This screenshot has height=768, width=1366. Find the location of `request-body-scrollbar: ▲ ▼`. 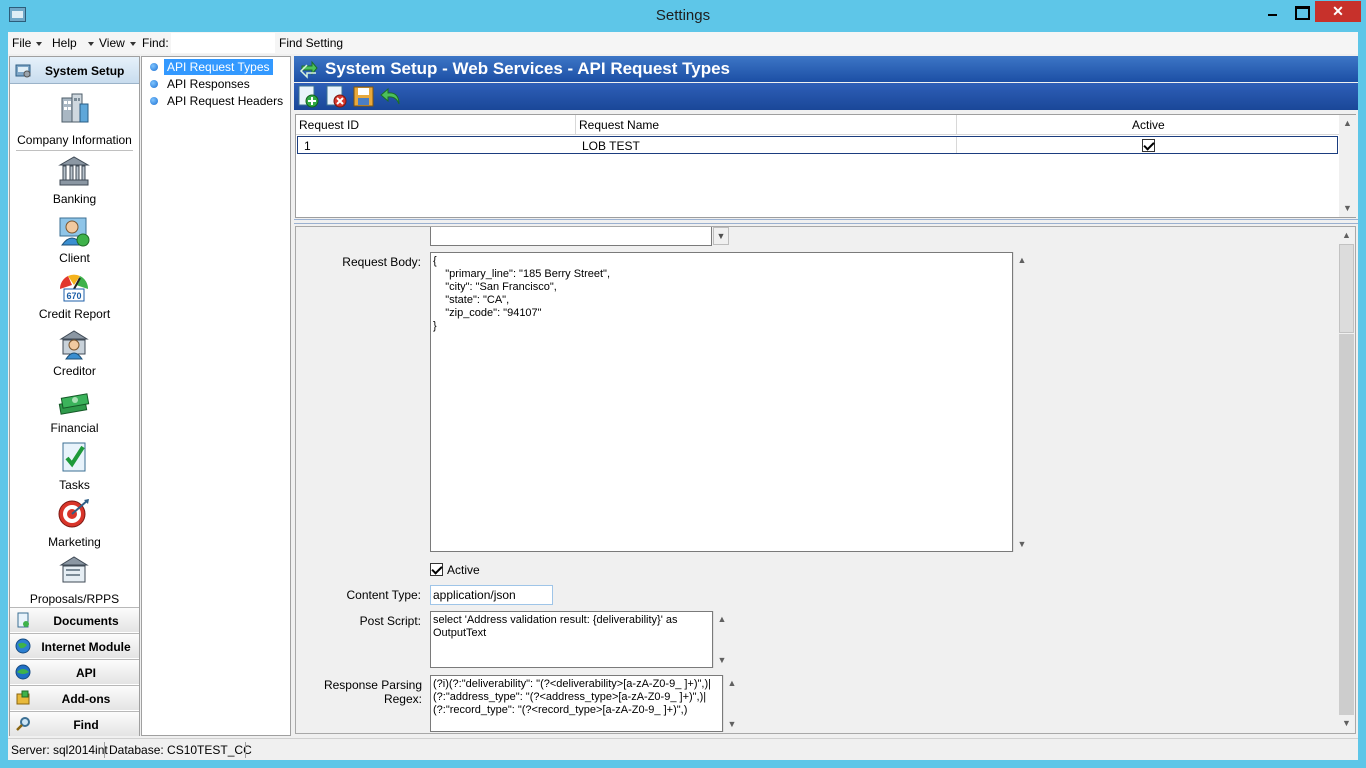

request-body-scrollbar: ▲ ▼ is located at coordinates (1021, 402).